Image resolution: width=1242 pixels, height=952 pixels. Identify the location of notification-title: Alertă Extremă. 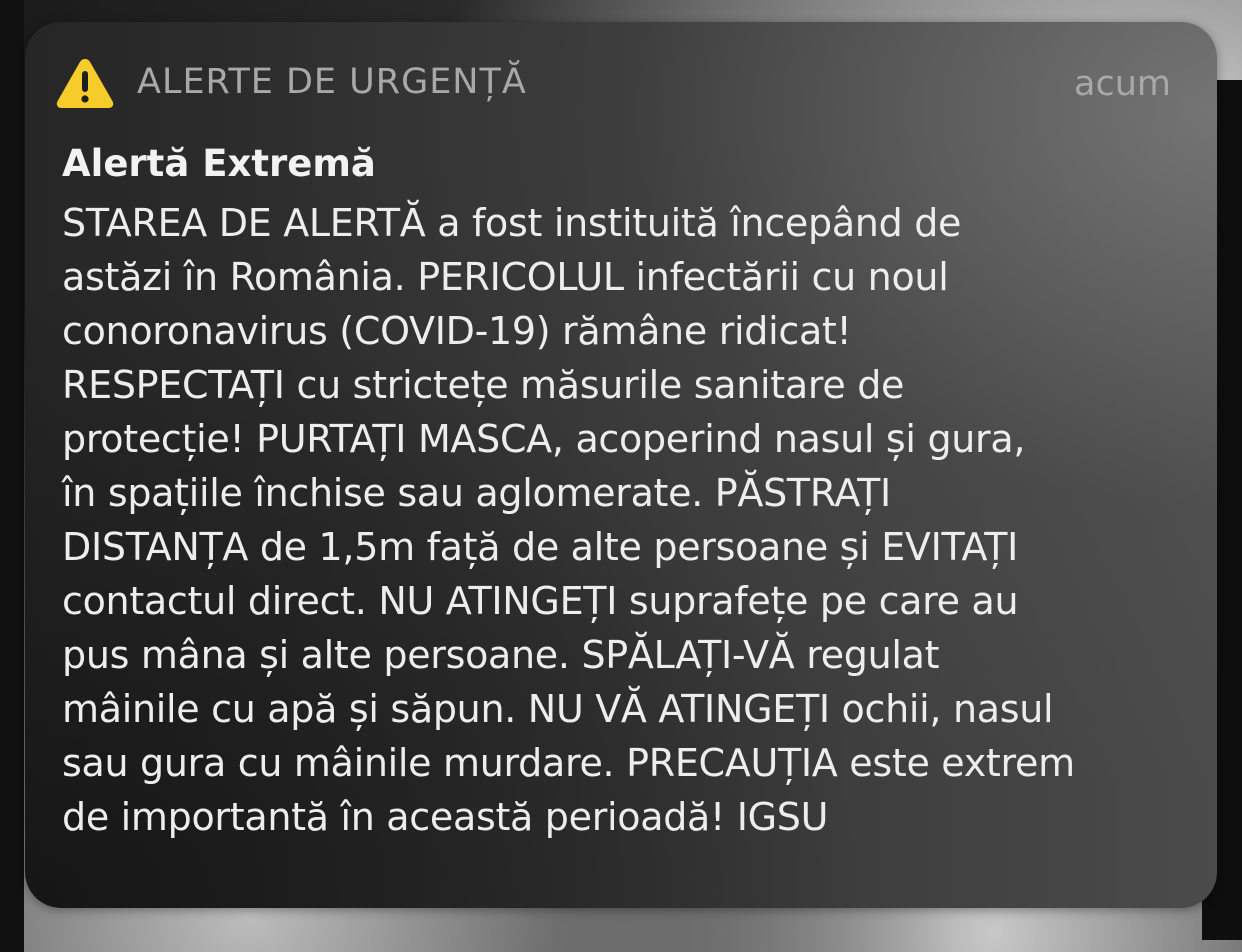
(219, 163).